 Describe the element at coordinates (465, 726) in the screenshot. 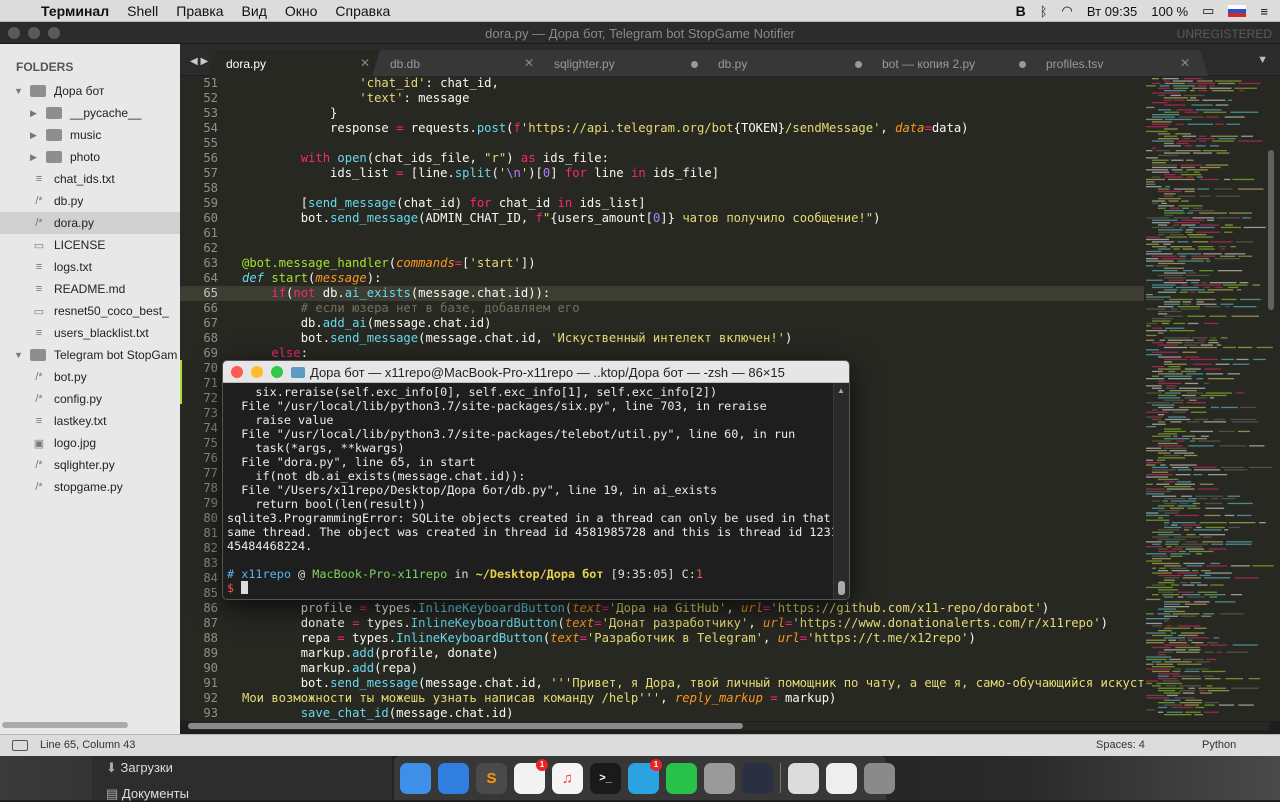

I see `horizontal-scroll-thumb` at that location.